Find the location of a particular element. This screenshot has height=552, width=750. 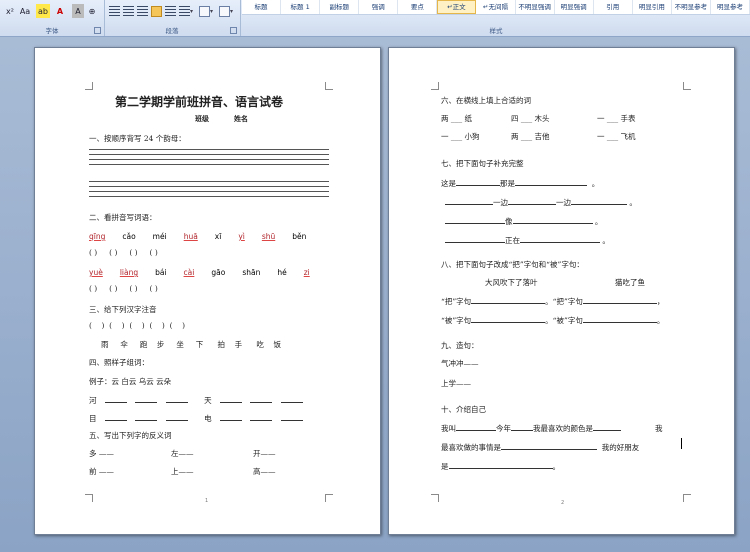

align-right-button is located at coordinates (142, 11).